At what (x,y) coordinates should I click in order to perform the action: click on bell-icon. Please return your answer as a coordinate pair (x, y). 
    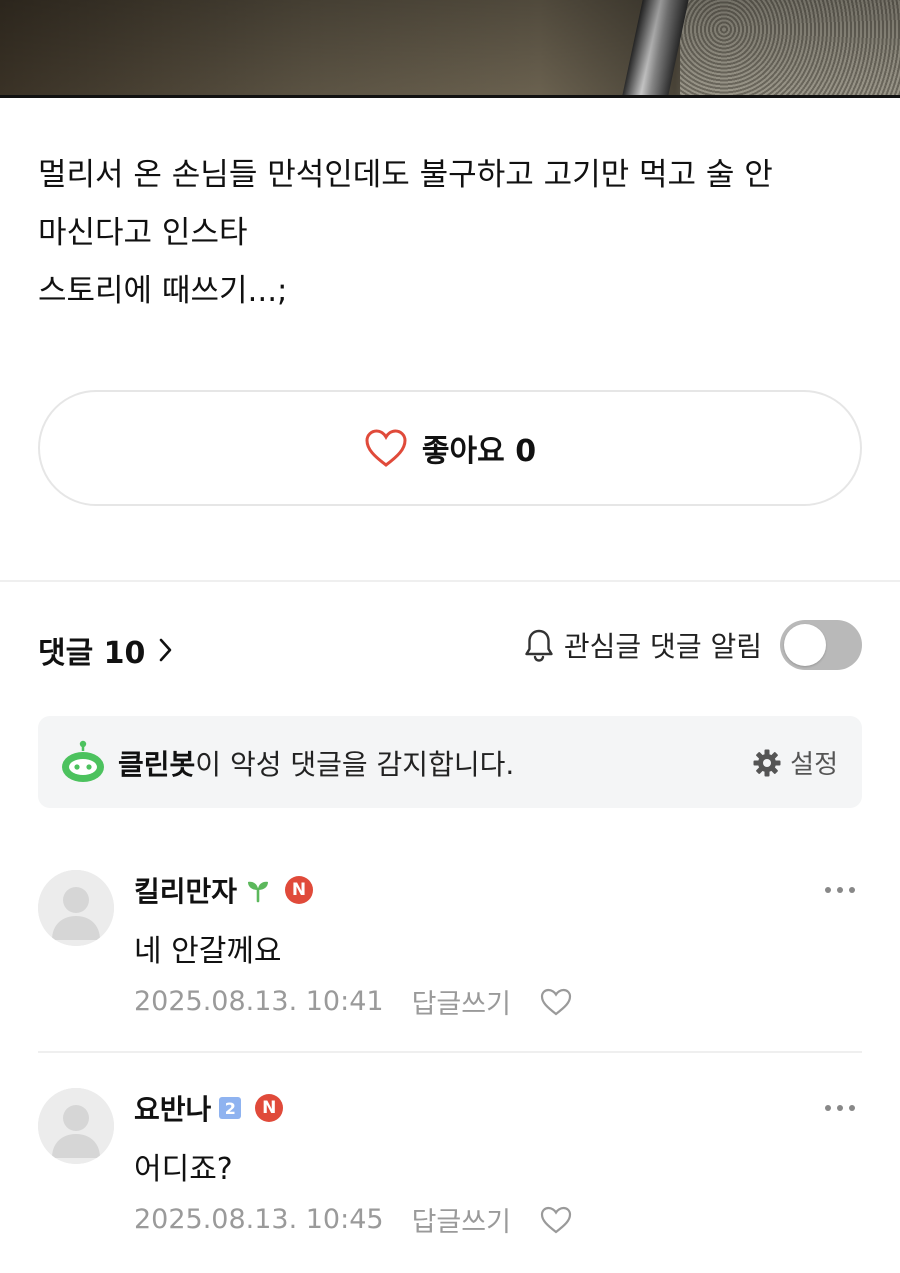
    Looking at the image, I should click on (539, 645).